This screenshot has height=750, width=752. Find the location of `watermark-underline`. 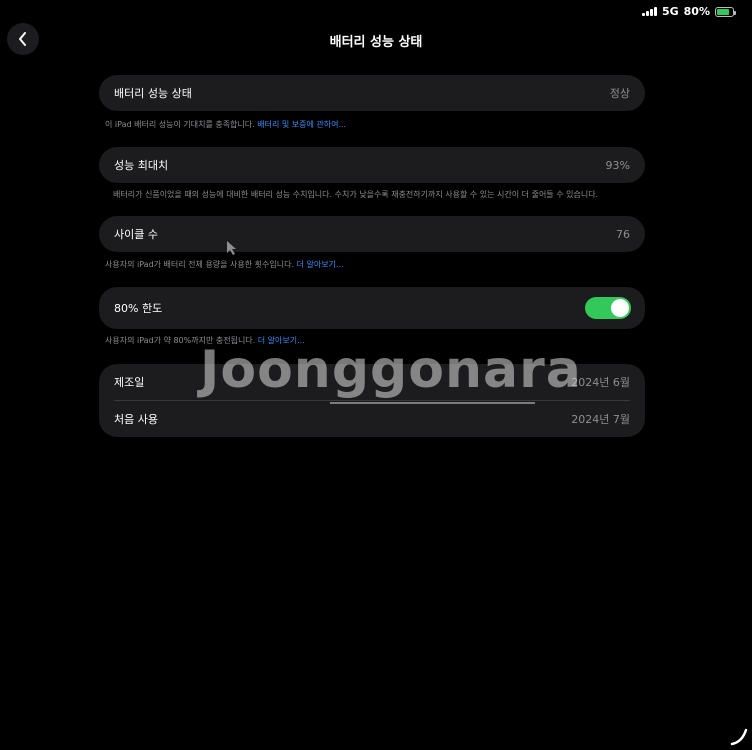

watermark-underline is located at coordinates (432, 403).